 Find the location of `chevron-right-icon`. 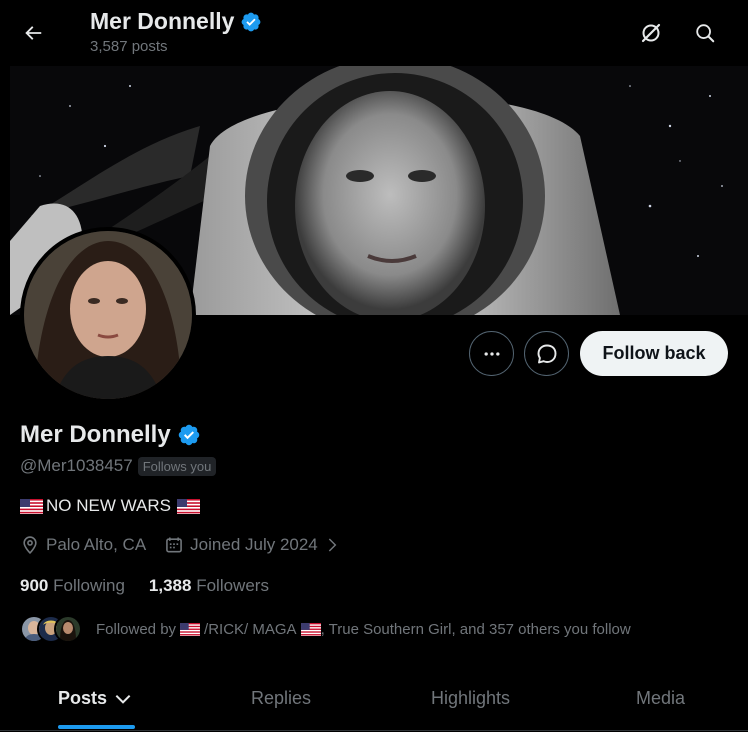

chevron-right-icon is located at coordinates (332, 545).